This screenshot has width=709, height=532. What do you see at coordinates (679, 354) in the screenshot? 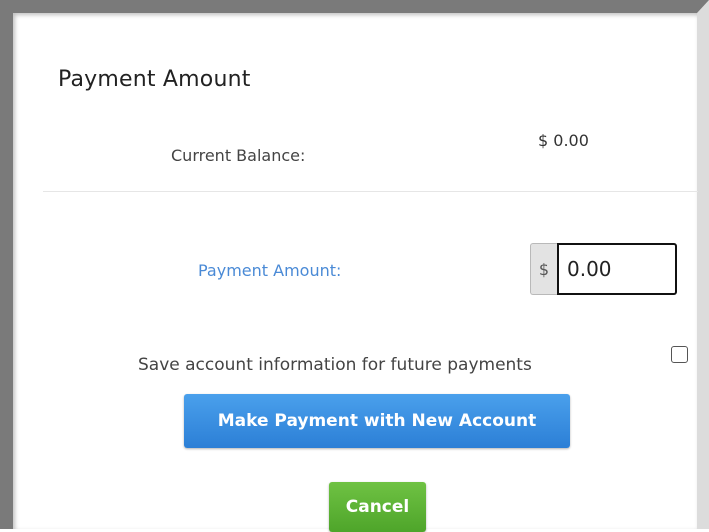
I see `save-account-checkbox` at bounding box center [679, 354].